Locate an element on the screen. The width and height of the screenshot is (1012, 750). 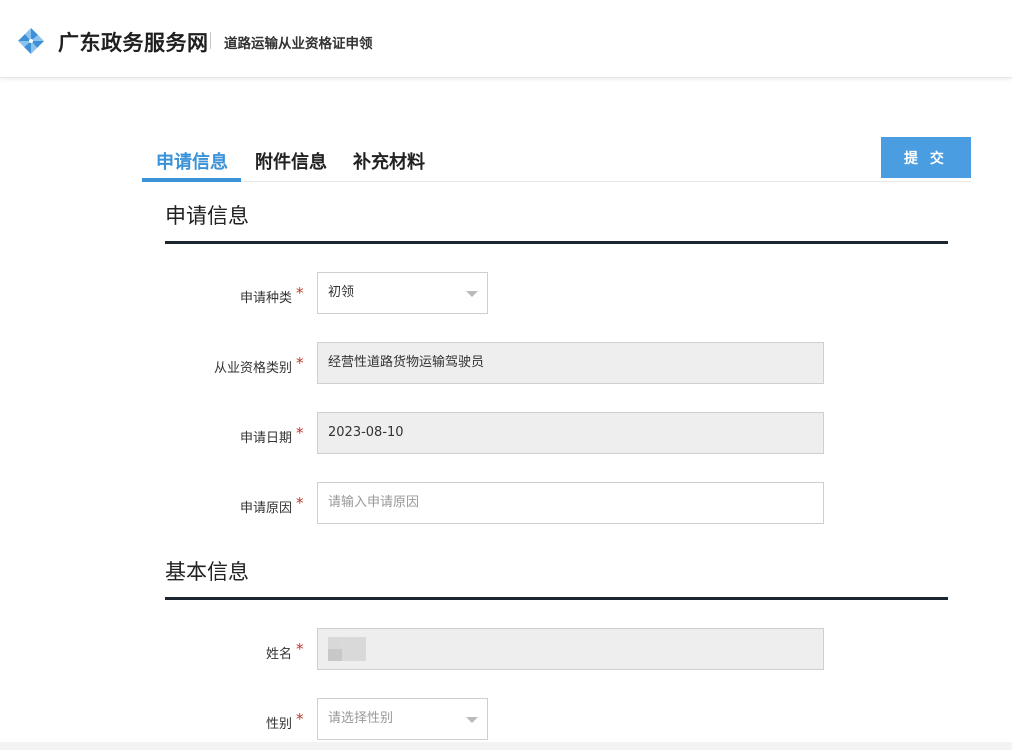
qual-category-field: 经营性道路货物运输驾驶员 is located at coordinates (570, 363).